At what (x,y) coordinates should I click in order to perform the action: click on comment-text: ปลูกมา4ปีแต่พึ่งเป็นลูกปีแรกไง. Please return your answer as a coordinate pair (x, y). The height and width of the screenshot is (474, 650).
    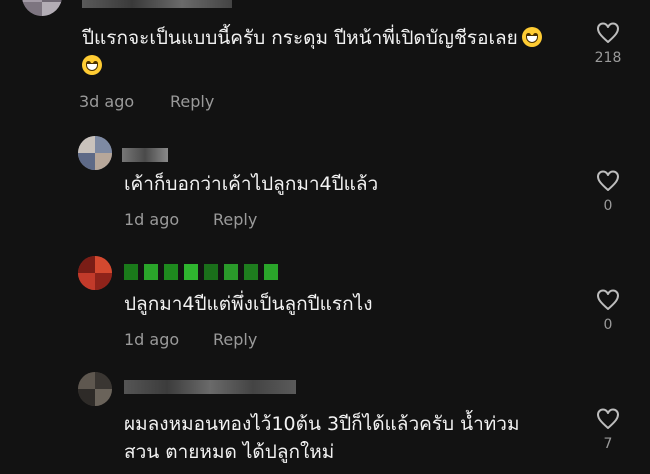
    Looking at the image, I should click on (248, 304).